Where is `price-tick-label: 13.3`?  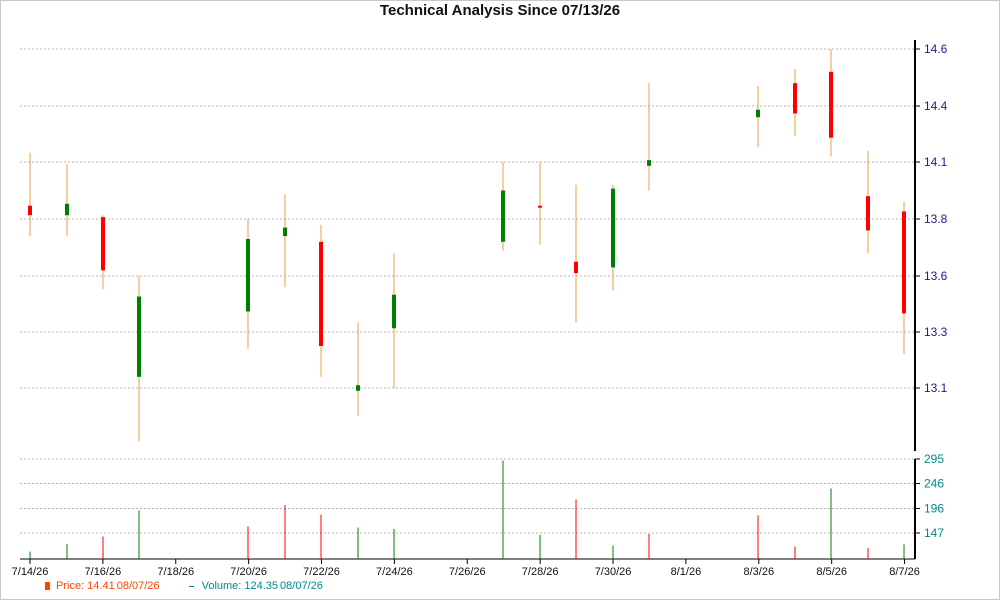 price-tick-label: 13.3 is located at coordinates (936, 332).